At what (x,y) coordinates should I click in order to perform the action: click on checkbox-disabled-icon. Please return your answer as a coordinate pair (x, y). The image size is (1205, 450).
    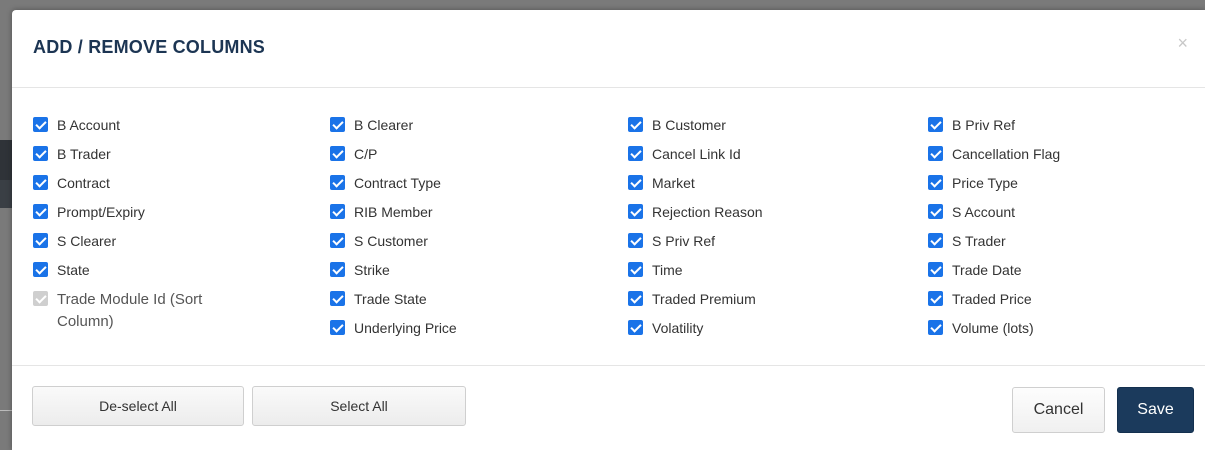
    Looking at the image, I should click on (40, 298).